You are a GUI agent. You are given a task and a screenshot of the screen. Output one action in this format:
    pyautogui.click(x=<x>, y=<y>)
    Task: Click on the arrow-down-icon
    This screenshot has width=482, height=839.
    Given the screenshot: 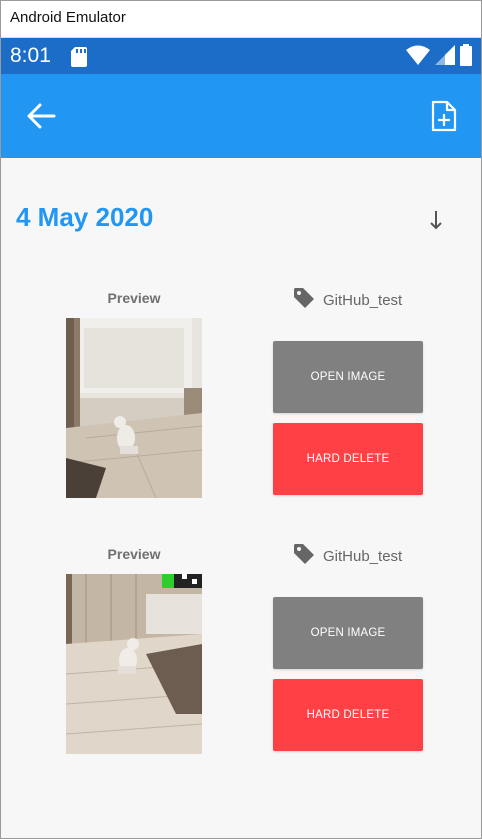 What is the action you would take?
    pyautogui.click(x=436, y=220)
    